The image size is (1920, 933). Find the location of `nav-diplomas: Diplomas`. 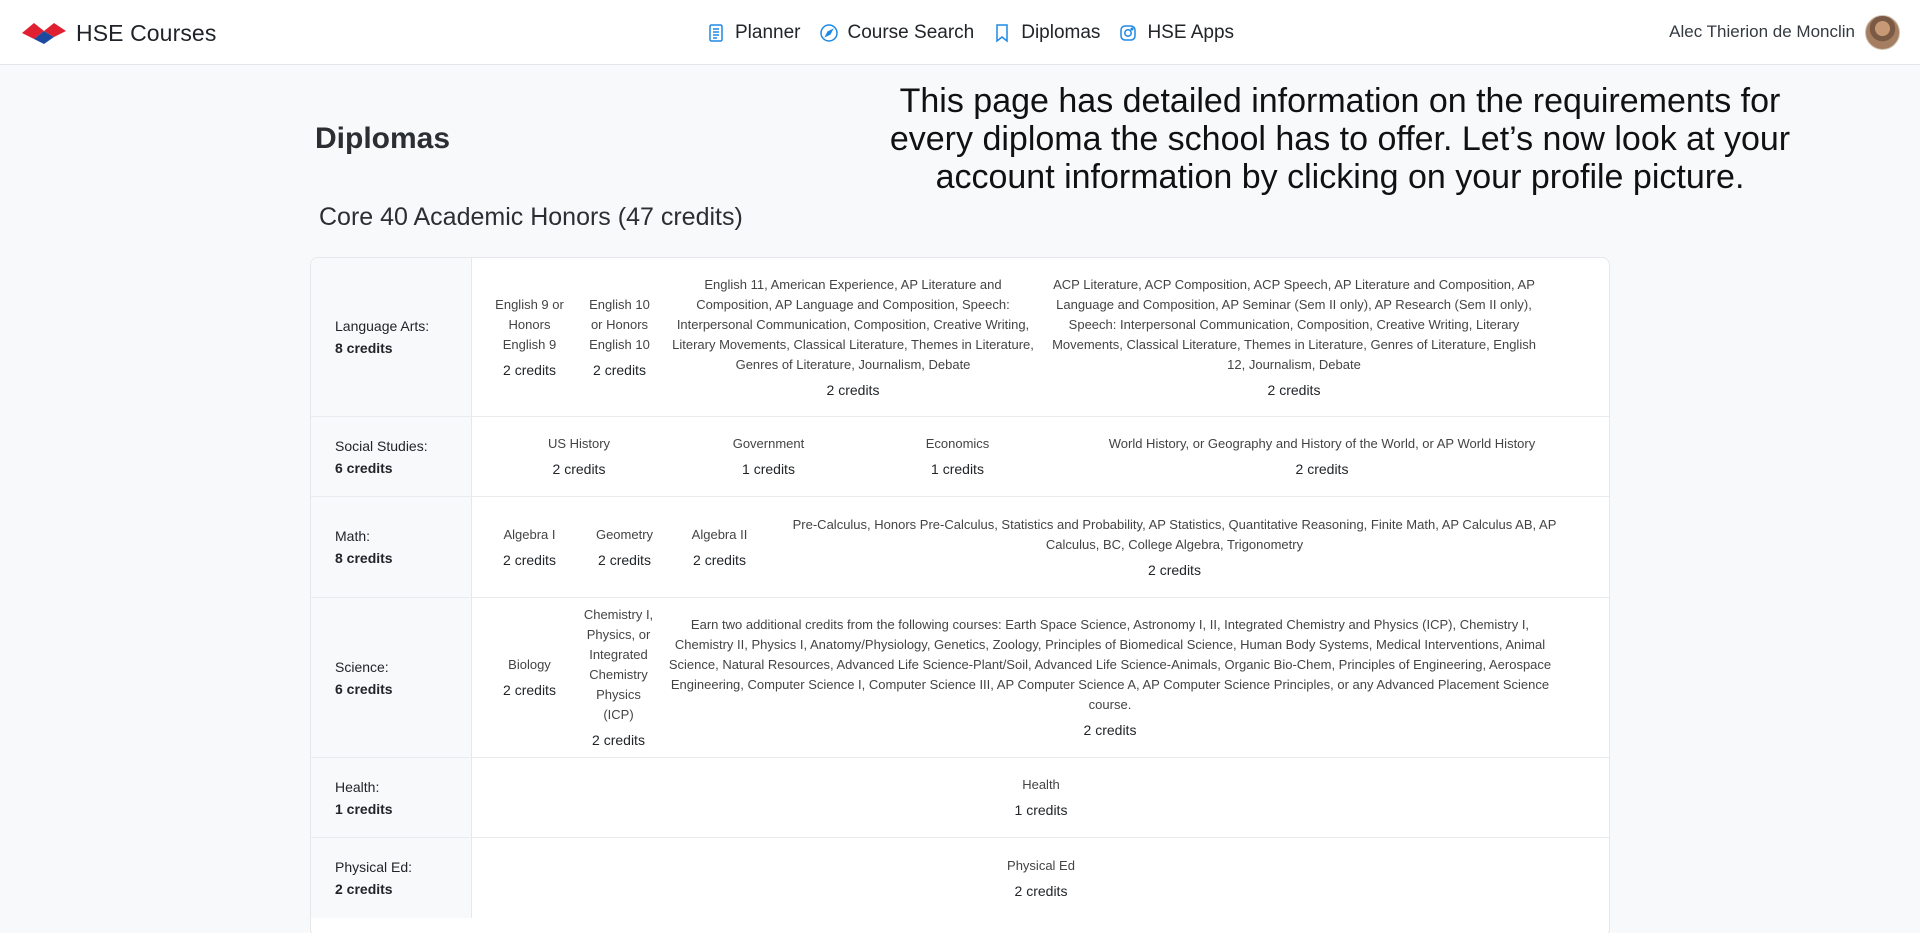

nav-diplomas: Diplomas is located at coordinates (1046, 33).